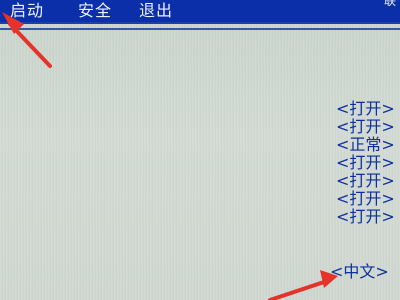 Image resolution: width=400 pixels, height=300 pixels. I want to click on setting-value-3: <正常>, so click(365, 145).